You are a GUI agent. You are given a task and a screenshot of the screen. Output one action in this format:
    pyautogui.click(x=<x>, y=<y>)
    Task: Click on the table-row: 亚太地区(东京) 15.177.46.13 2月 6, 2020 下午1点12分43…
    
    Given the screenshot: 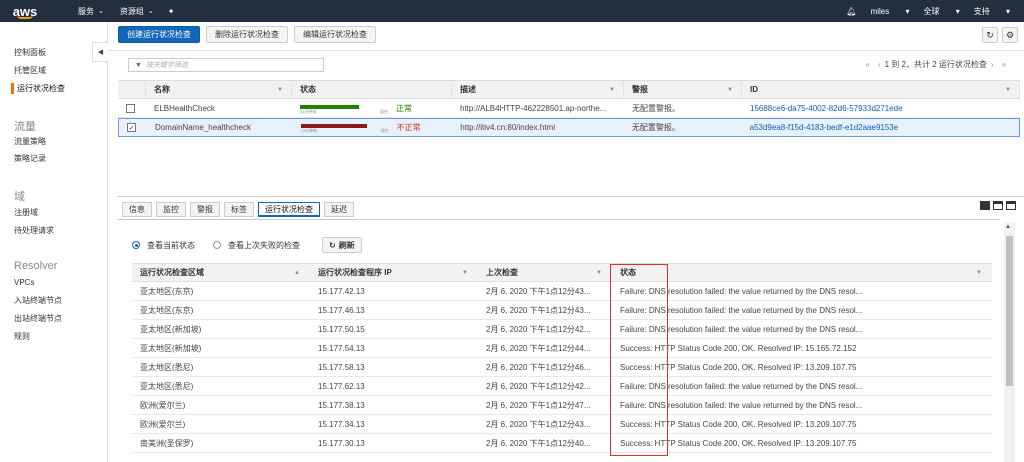 What is the action you would take?
    pyautogui.click(x=562, y=310)
    